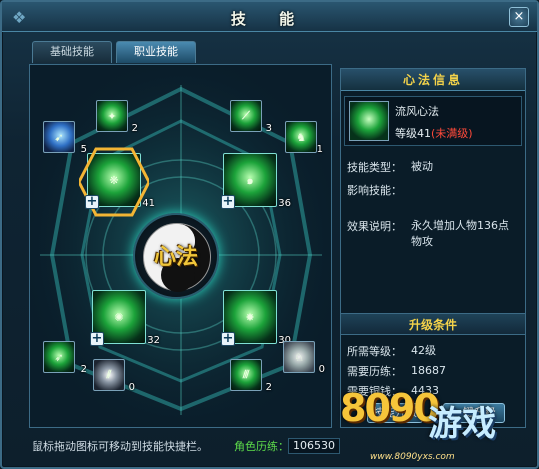 Image resolution: width=539 pixels, height=469 pixels. I want to click on triple-spear-icon: ⫻, so click(246, 375).